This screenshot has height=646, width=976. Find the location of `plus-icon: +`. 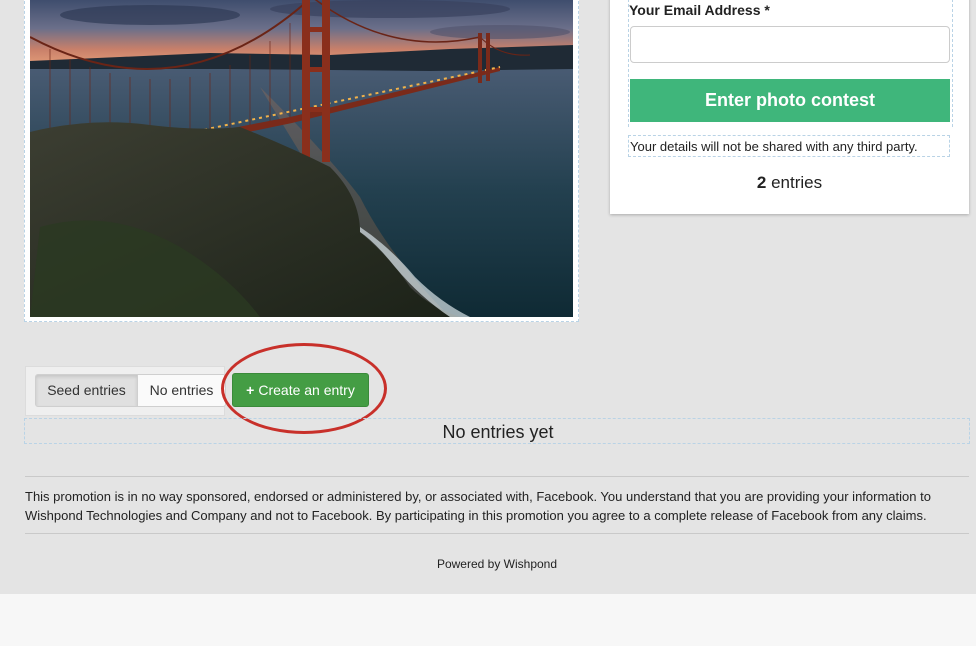

plus-icon: + is located at coordinates (250, 390).